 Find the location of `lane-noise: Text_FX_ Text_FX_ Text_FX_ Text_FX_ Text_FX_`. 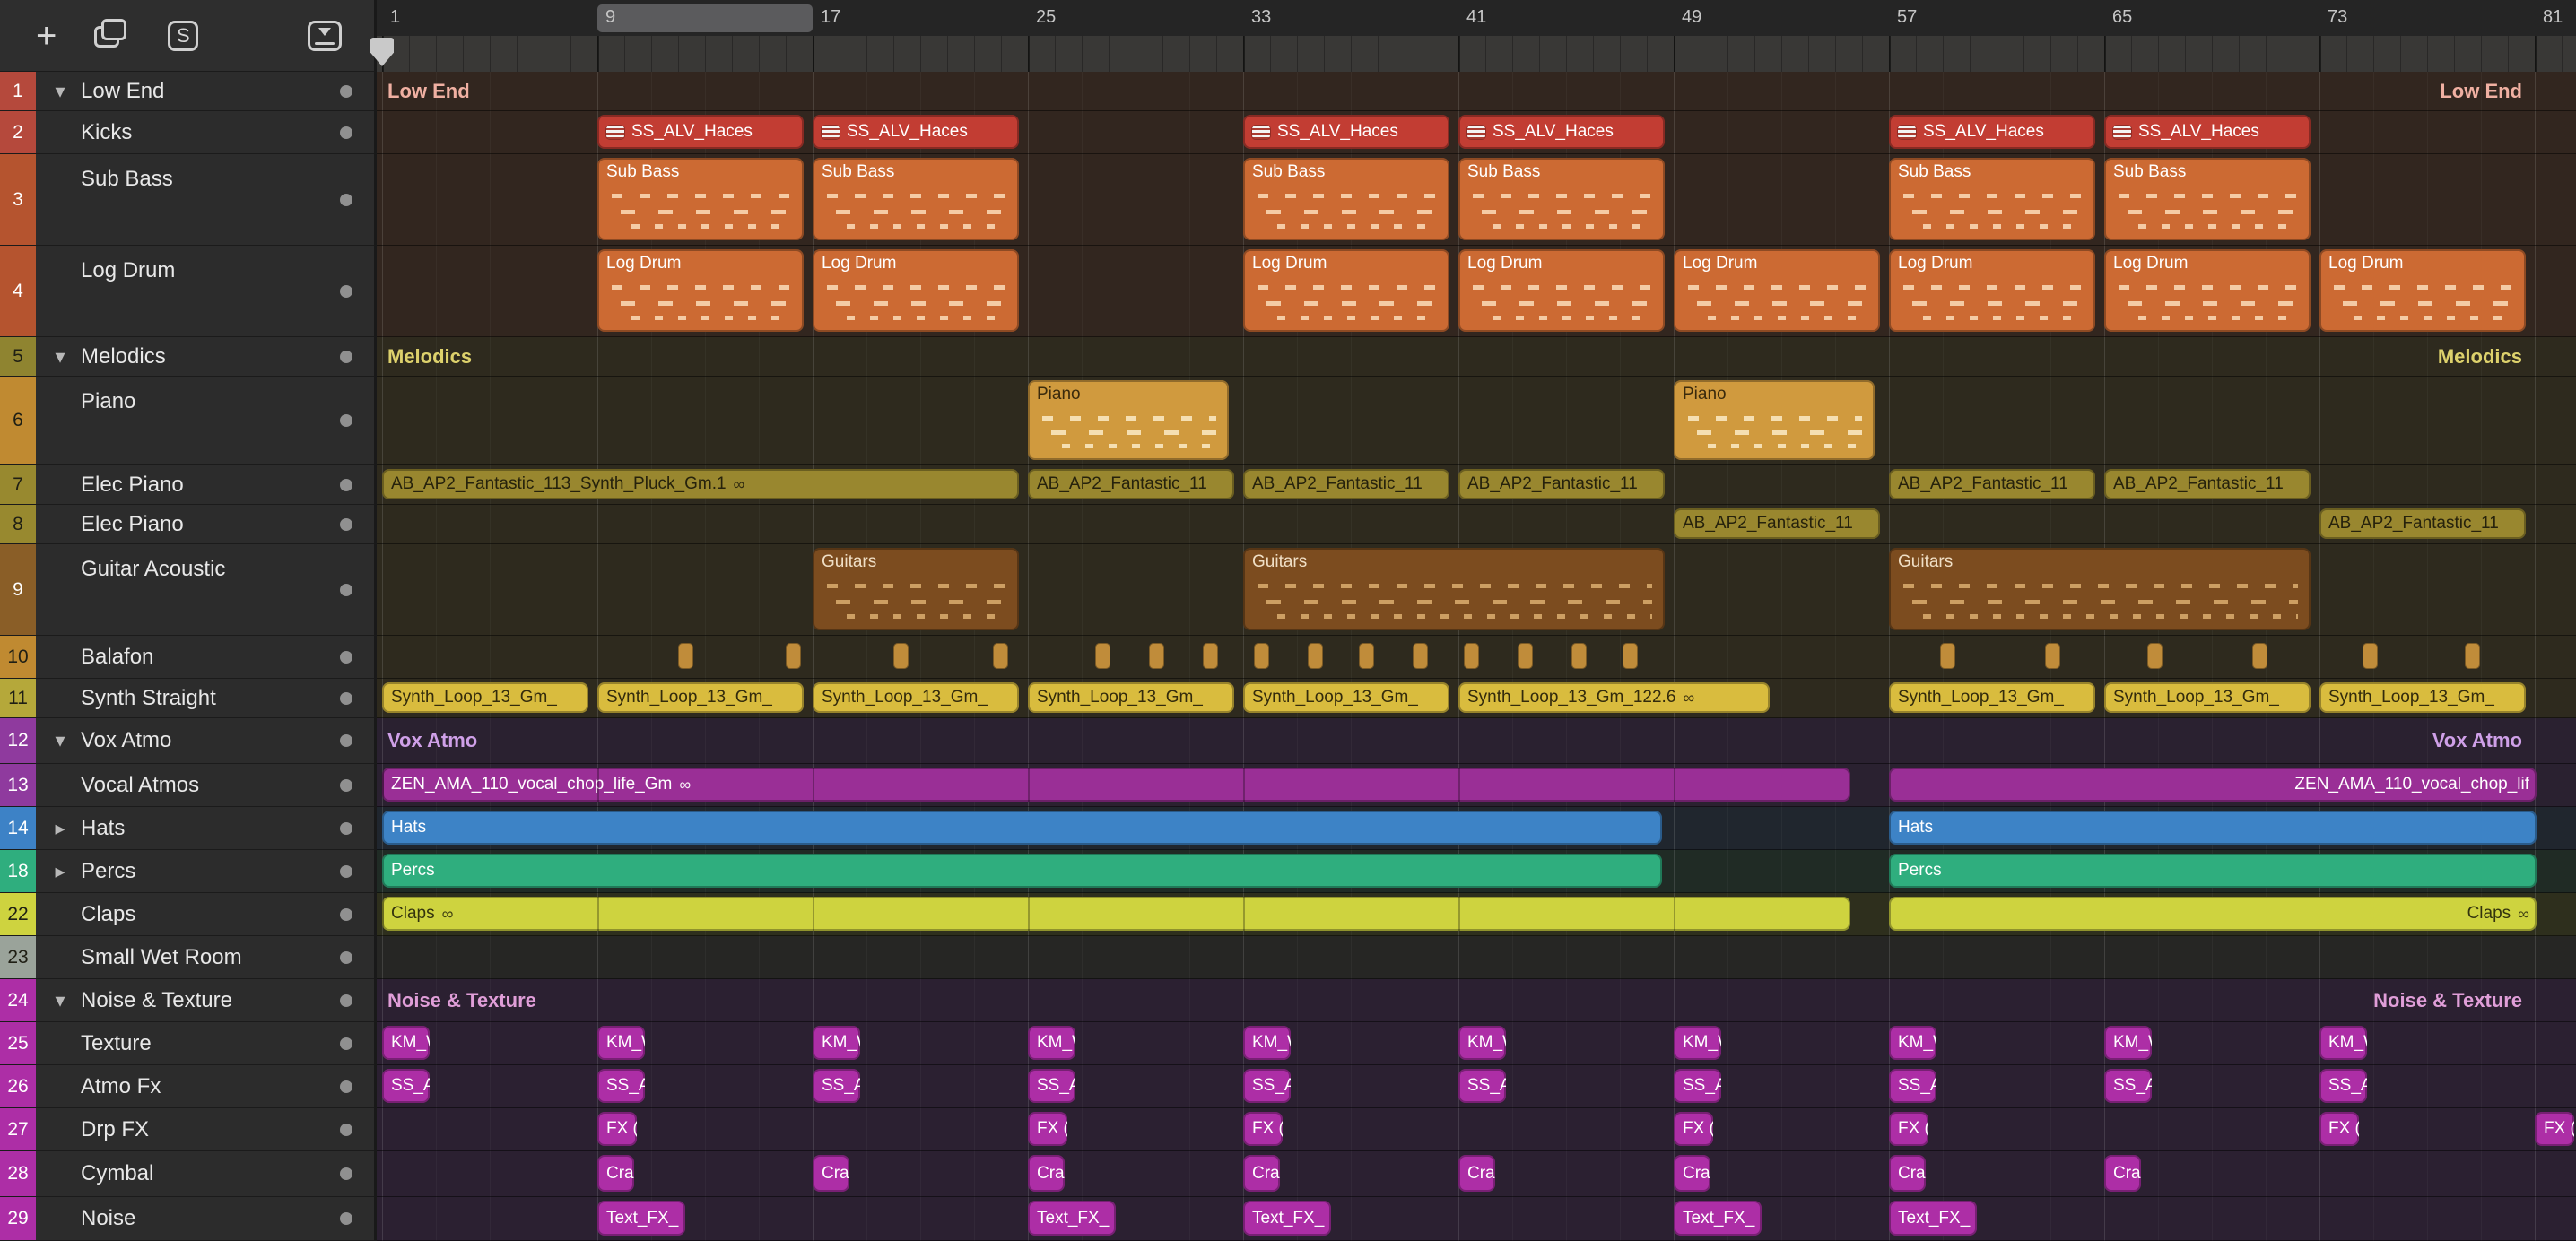

lane-noise: Text_FX_ Text_FX_ Text_FX_ Text_FX_ Text_FX_ is located at coordinates (1476, 1219).